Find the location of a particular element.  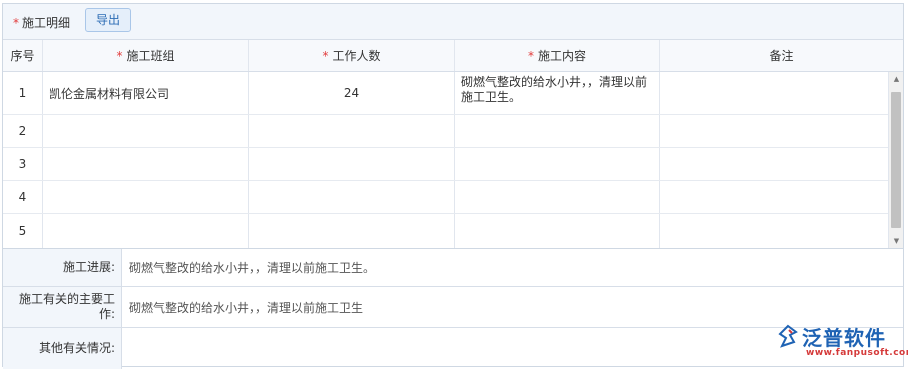

triangle-up-icon: ▲ is located at coordinates (896, 79).